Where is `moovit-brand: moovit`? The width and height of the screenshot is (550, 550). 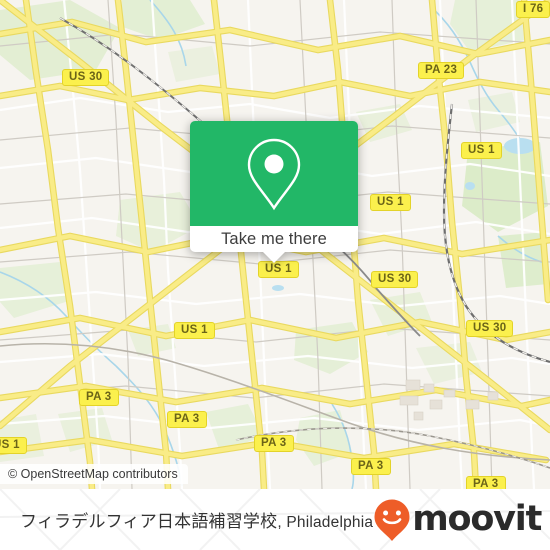 moovit-brand: moovit is located at coordinates (457, 520).